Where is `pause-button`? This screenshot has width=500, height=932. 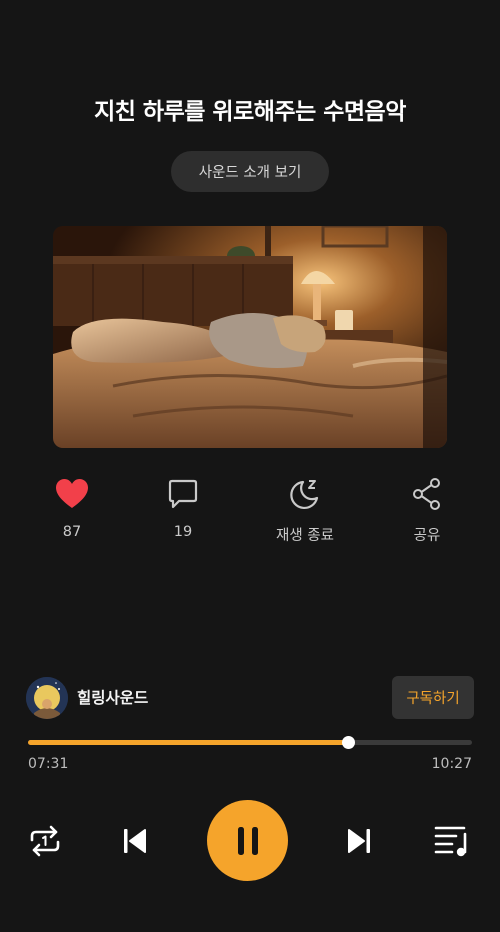 pause-button is located at coordinates (247, 840).